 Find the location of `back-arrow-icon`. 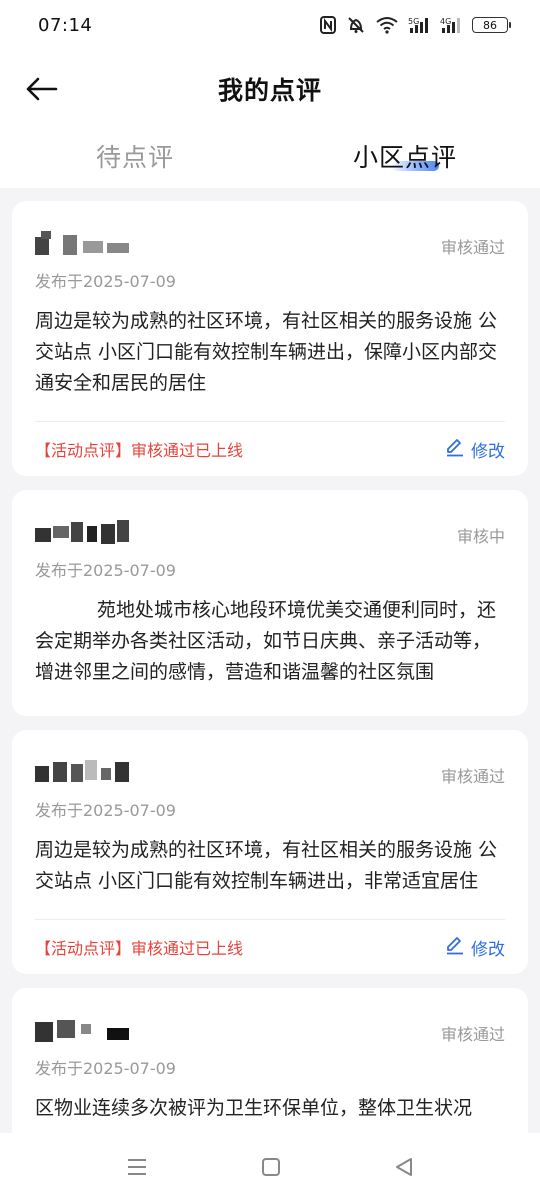

back-arrow-icon is located at coordinates (42, 89).